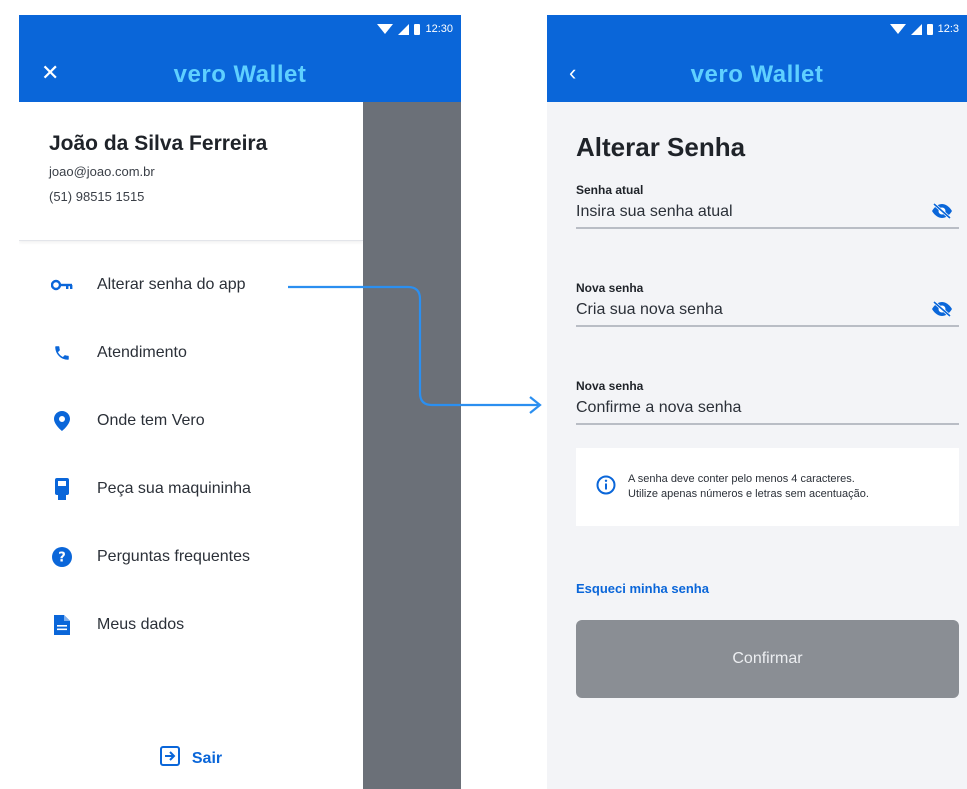  What do you see at coordinates (948, 29) in the screenshot?
I see `status-time: 12:3` at bounding box center [948, 29].